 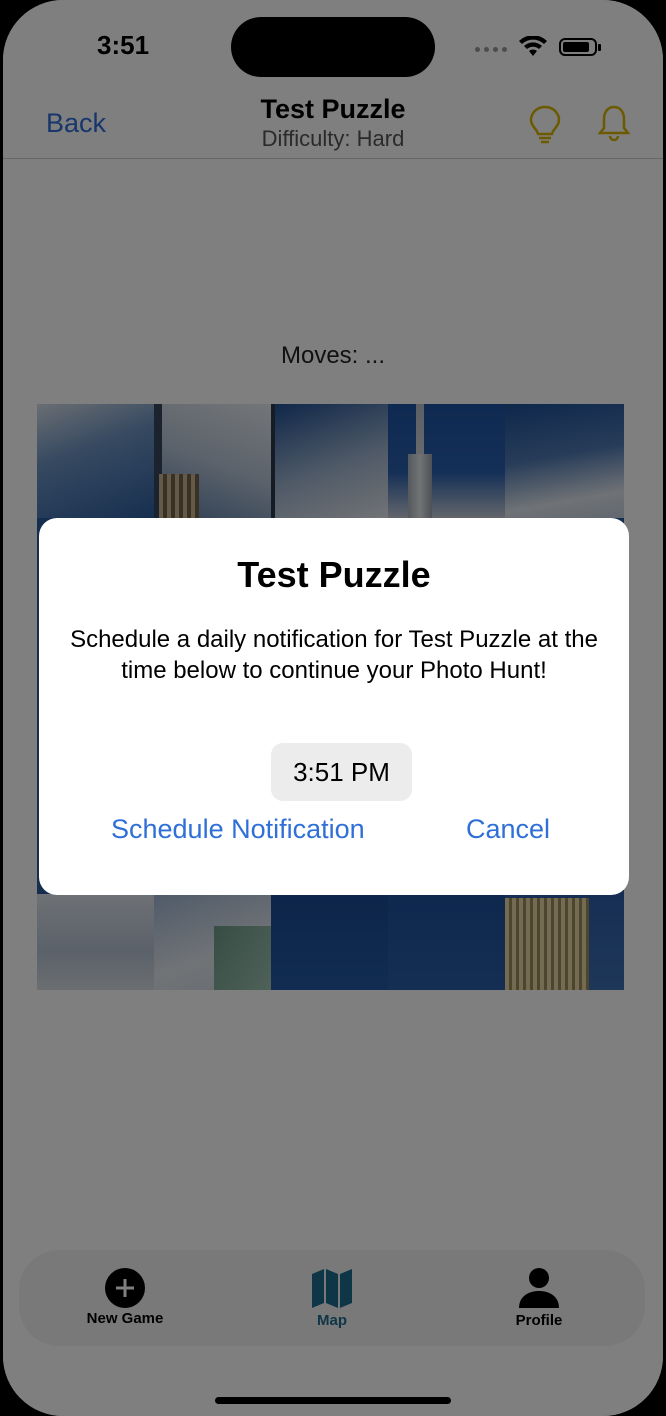 What do you see at coordinates (238, 829) in the screenshot?
I see `schedule-notification-button: Schedule Notification` at bounding box center [238, 829].